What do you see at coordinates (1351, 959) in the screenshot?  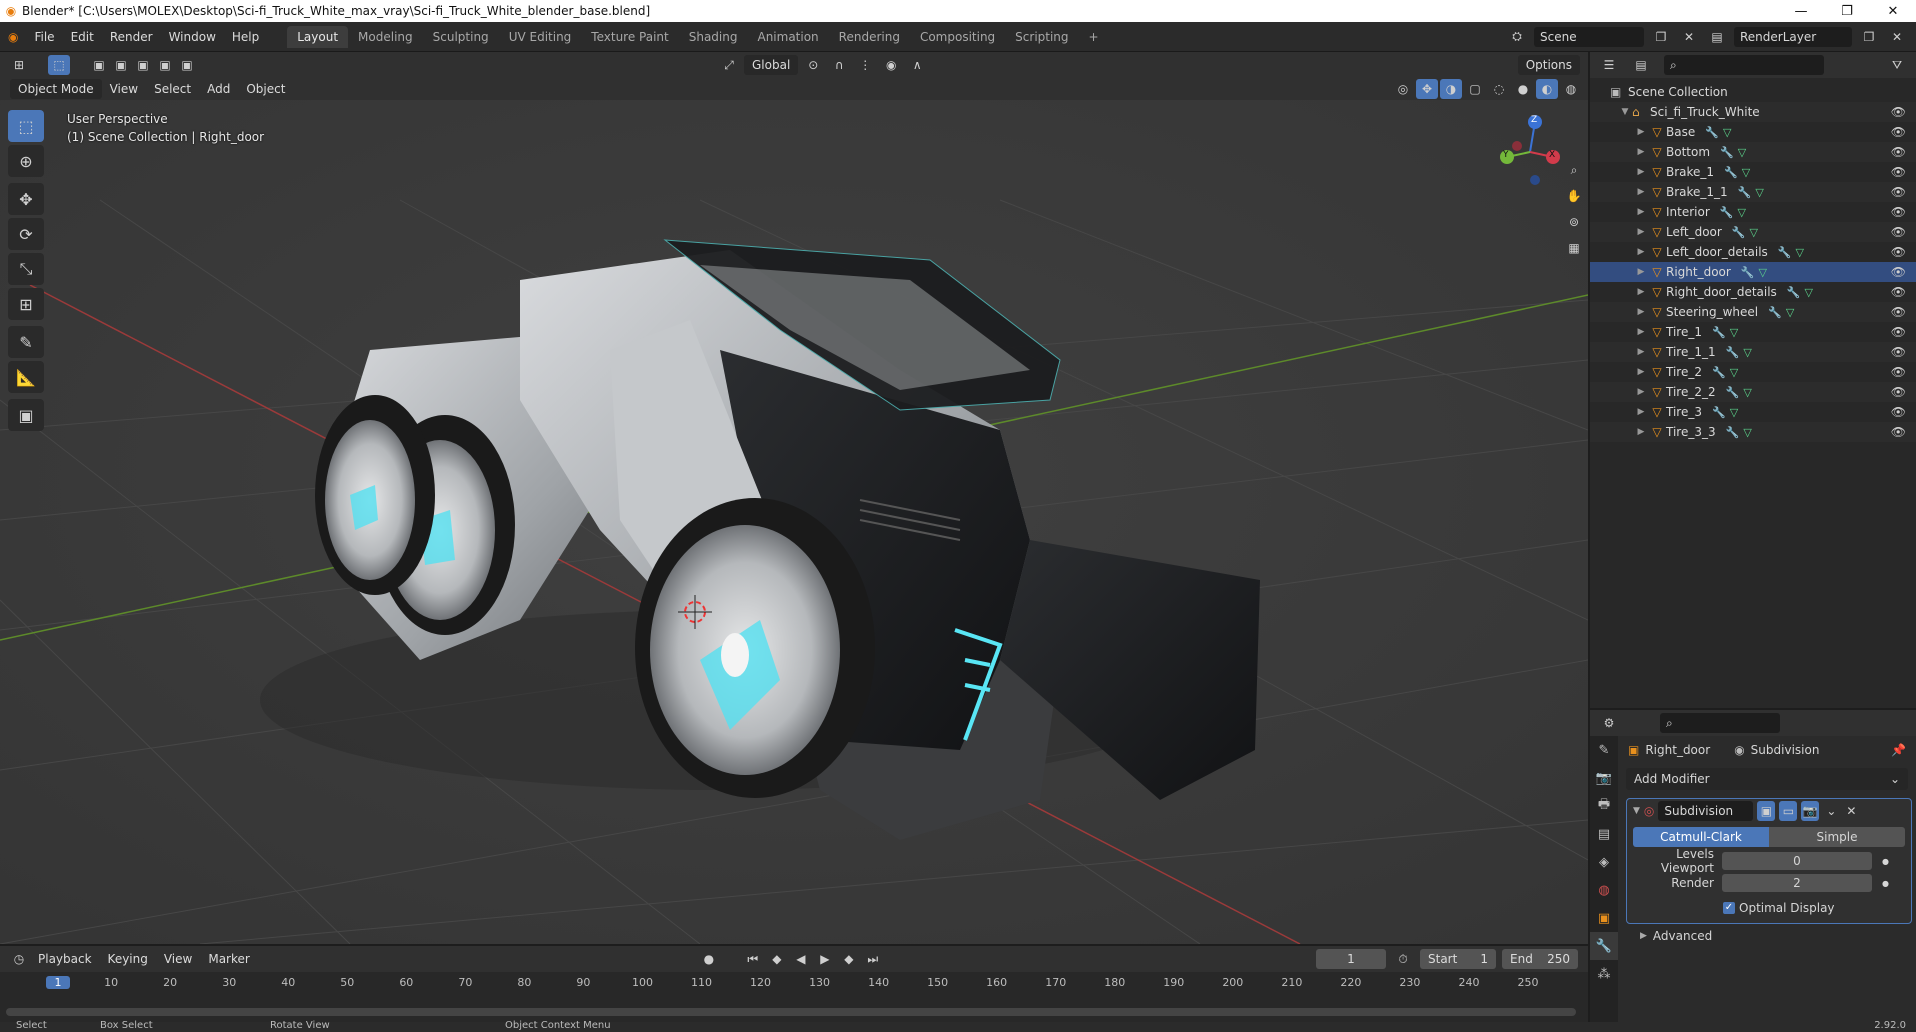 I see `current-frame-field: 1` at bounding box center [1351, 959].